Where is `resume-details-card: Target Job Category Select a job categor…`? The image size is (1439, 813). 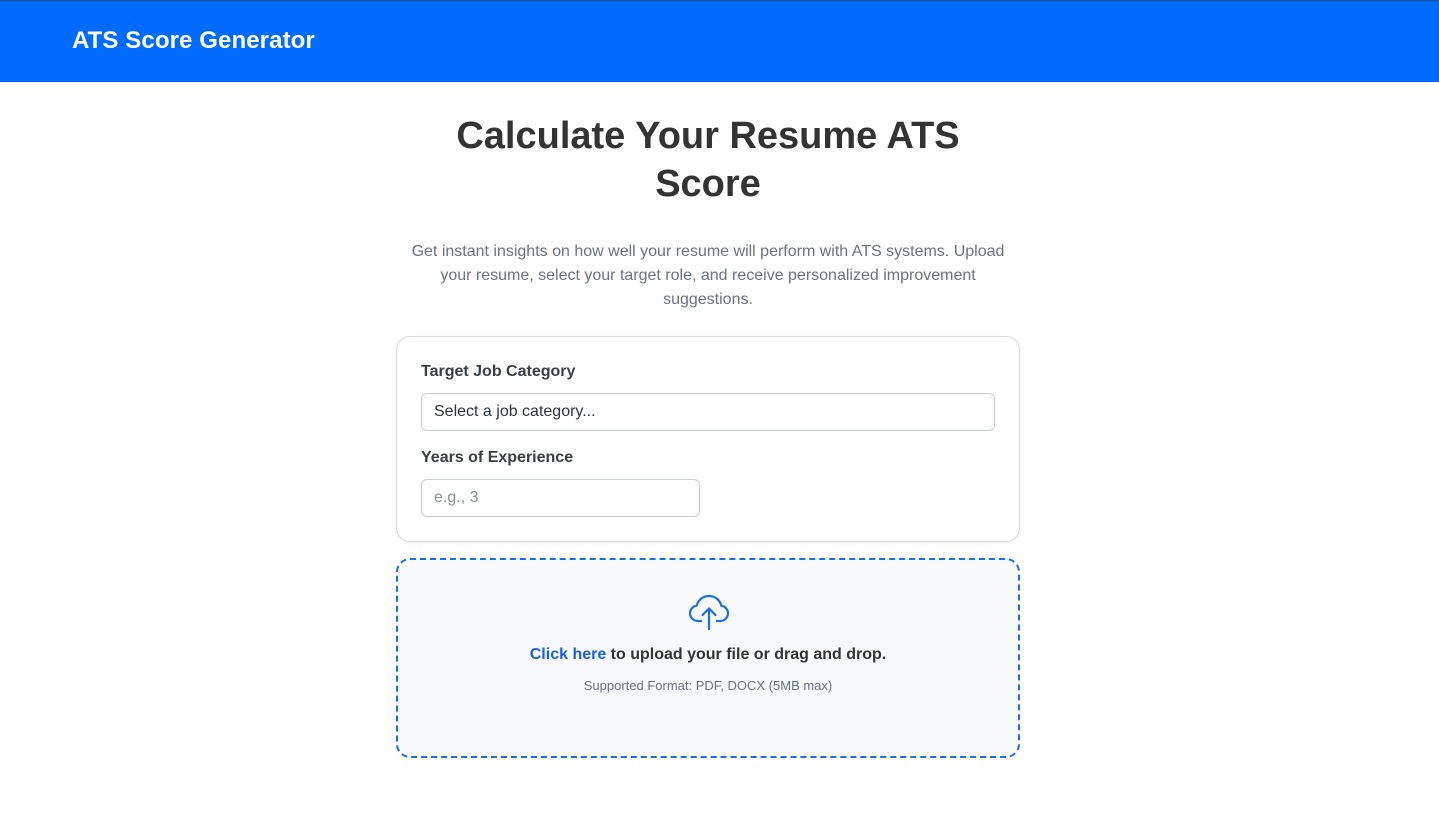 resume-details-card: Target Job Category Select a job categor… is located at coordinates (708, 439).